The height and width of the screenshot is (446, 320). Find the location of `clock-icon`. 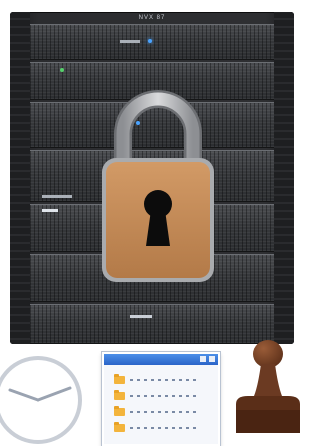

clock-icon is located at coordinates (41, 400).